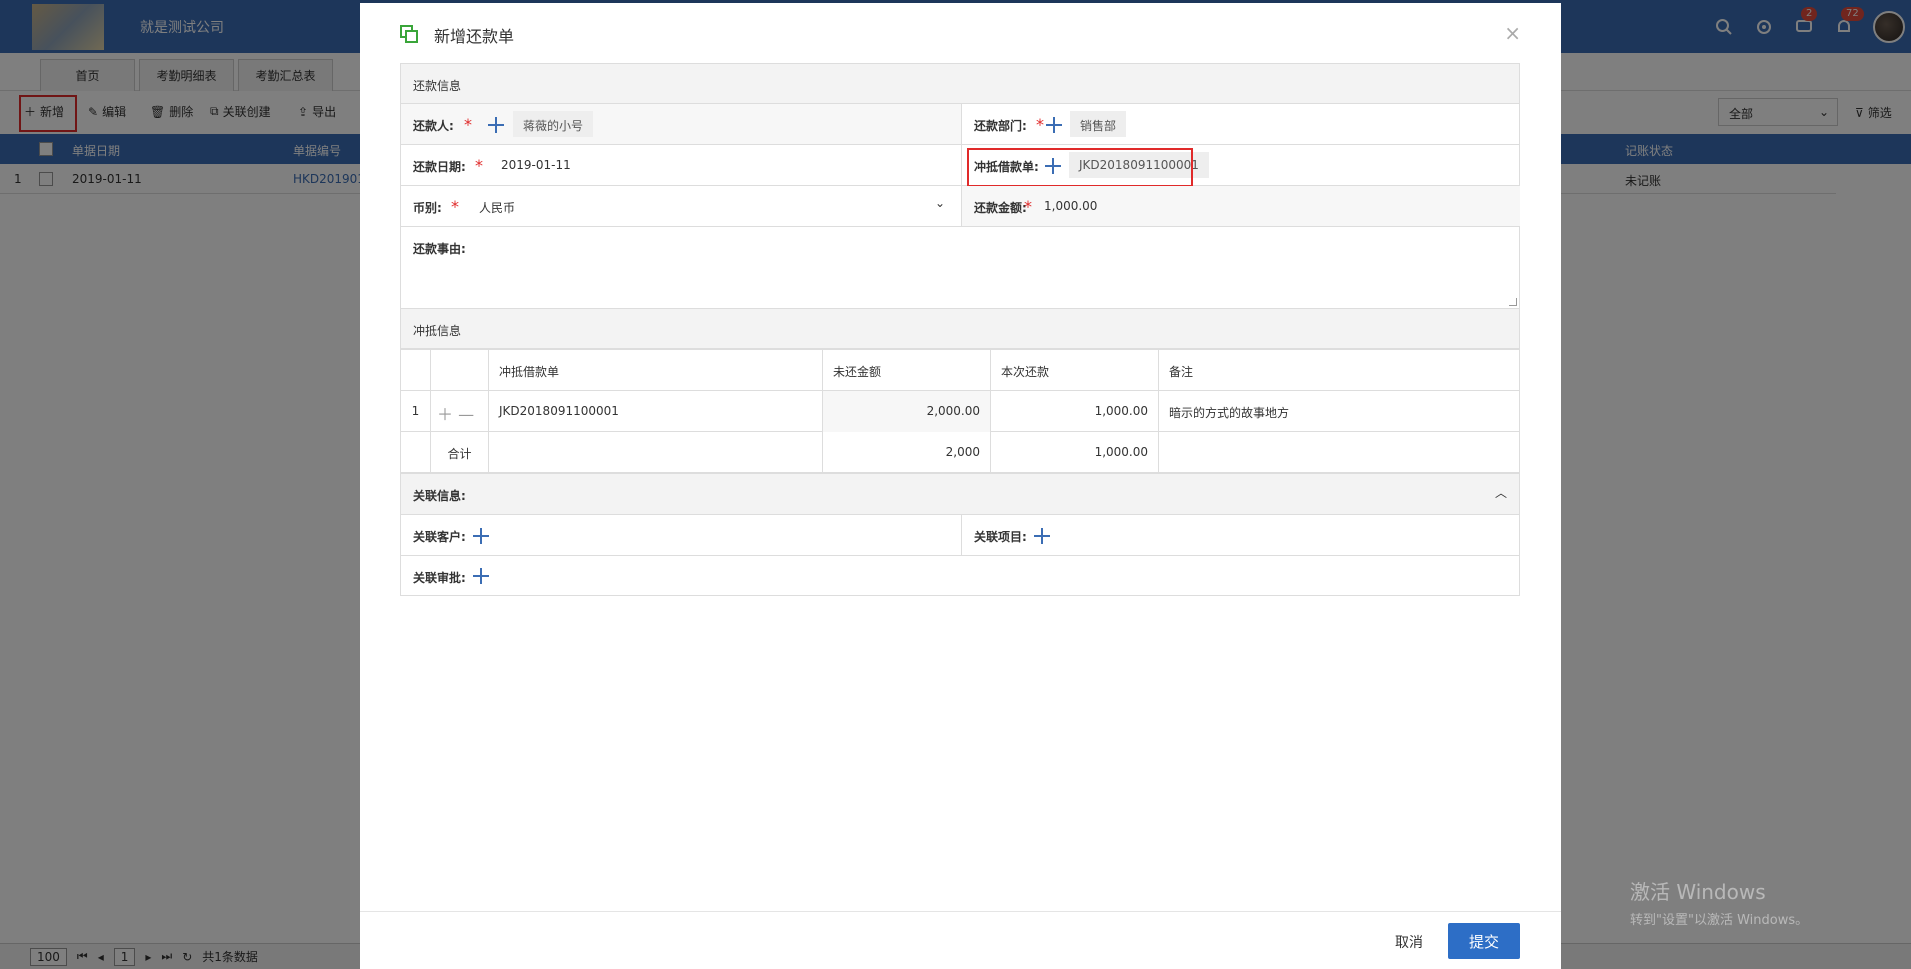 This screenshot has width=1911, height=969. I want to click on offset-table-header: 冲抵借款单 未还金额 本次还款 备注, so click(960, 370).